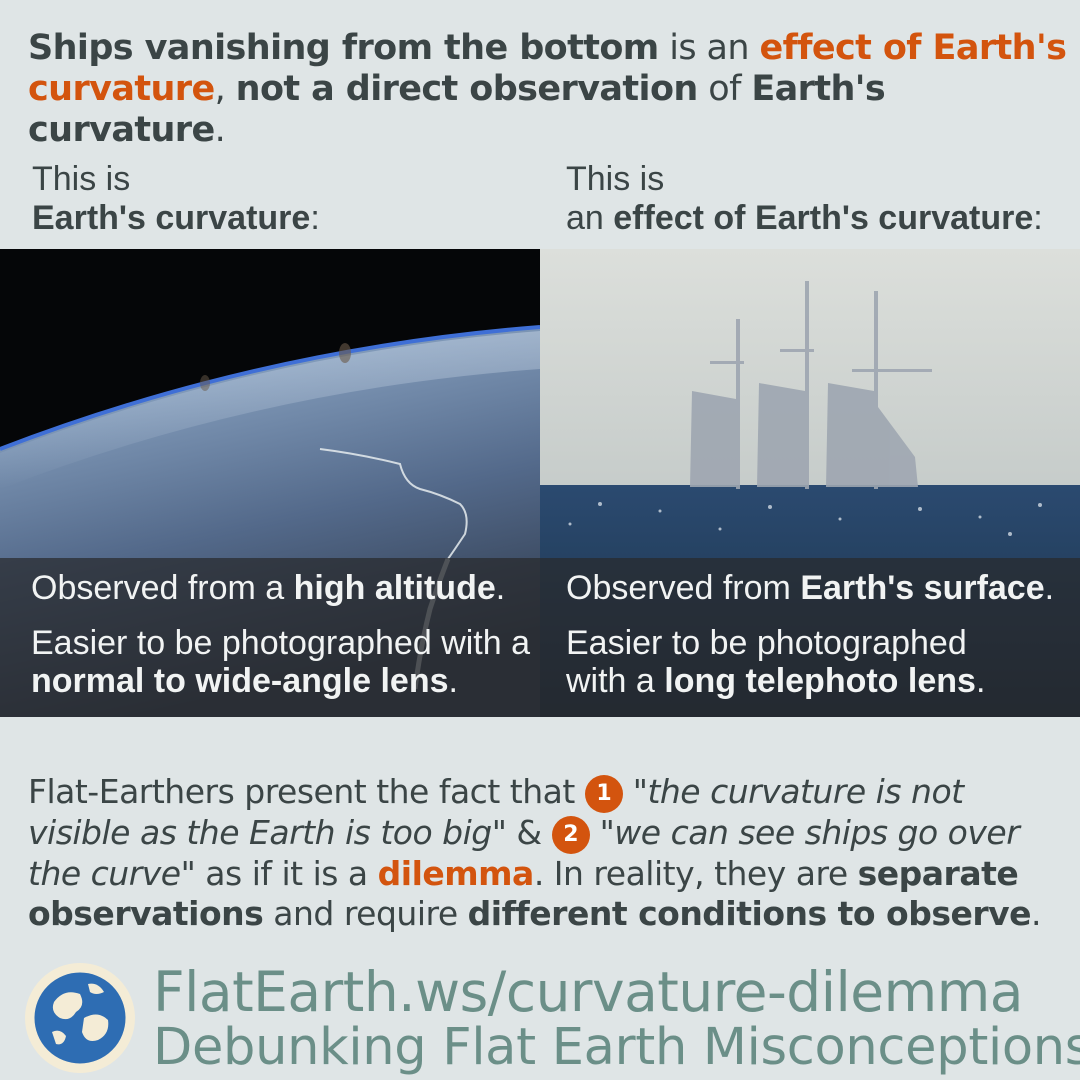  What do you see at coordinates (980, 681) in the screenshot?
I see `right-caption2-post: .` at bounding box center [980, 681].